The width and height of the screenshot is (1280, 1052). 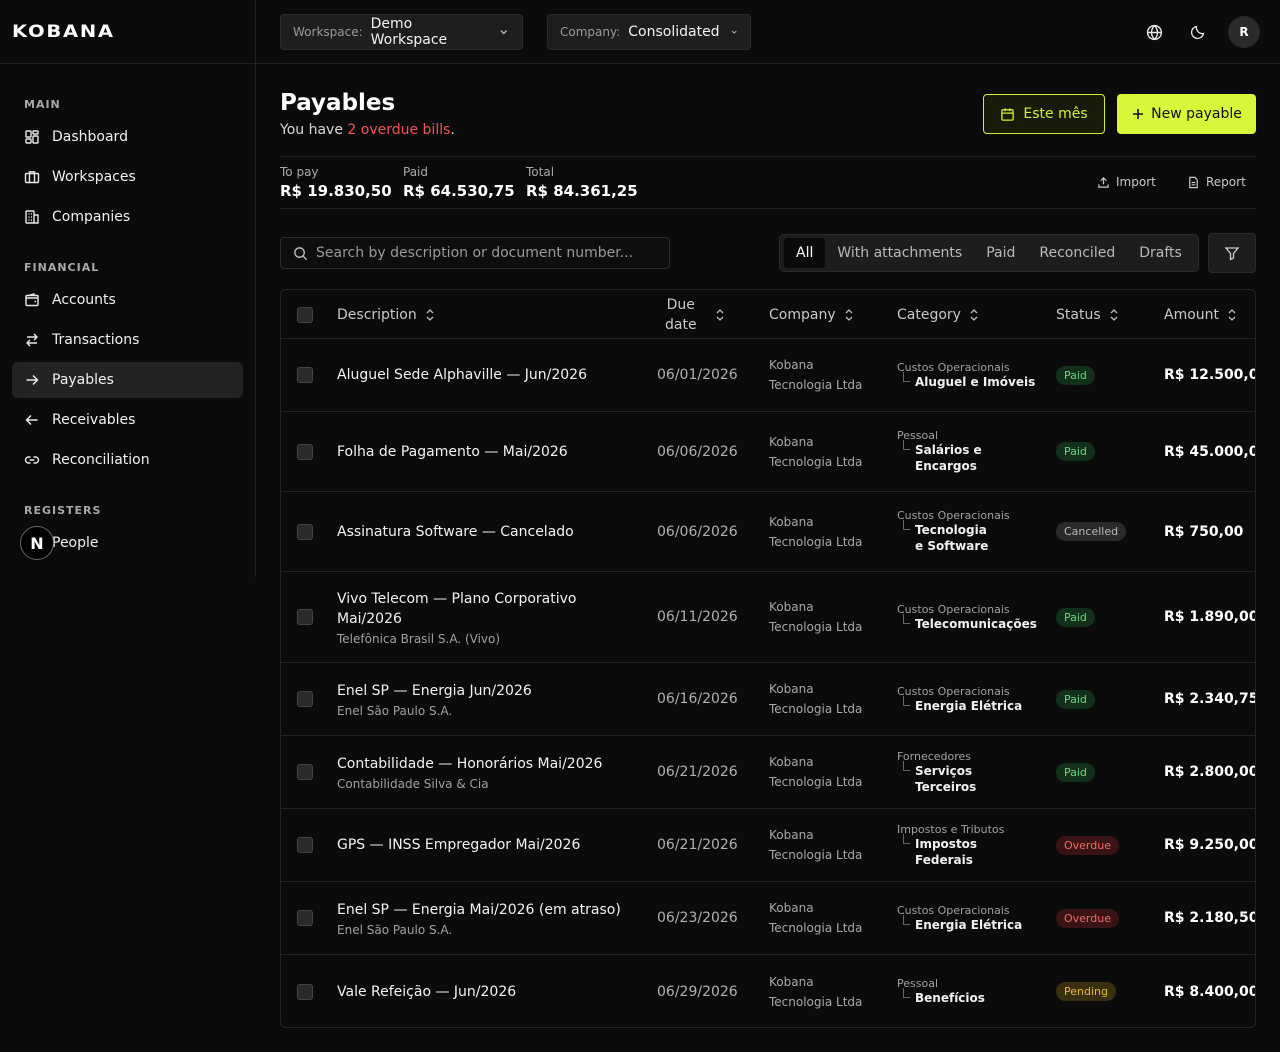 What do you see at coordinates (127, 420) in the screenshot?
I see `sidebar-item-receivables: Receivables` at bounding box center [127, 420].